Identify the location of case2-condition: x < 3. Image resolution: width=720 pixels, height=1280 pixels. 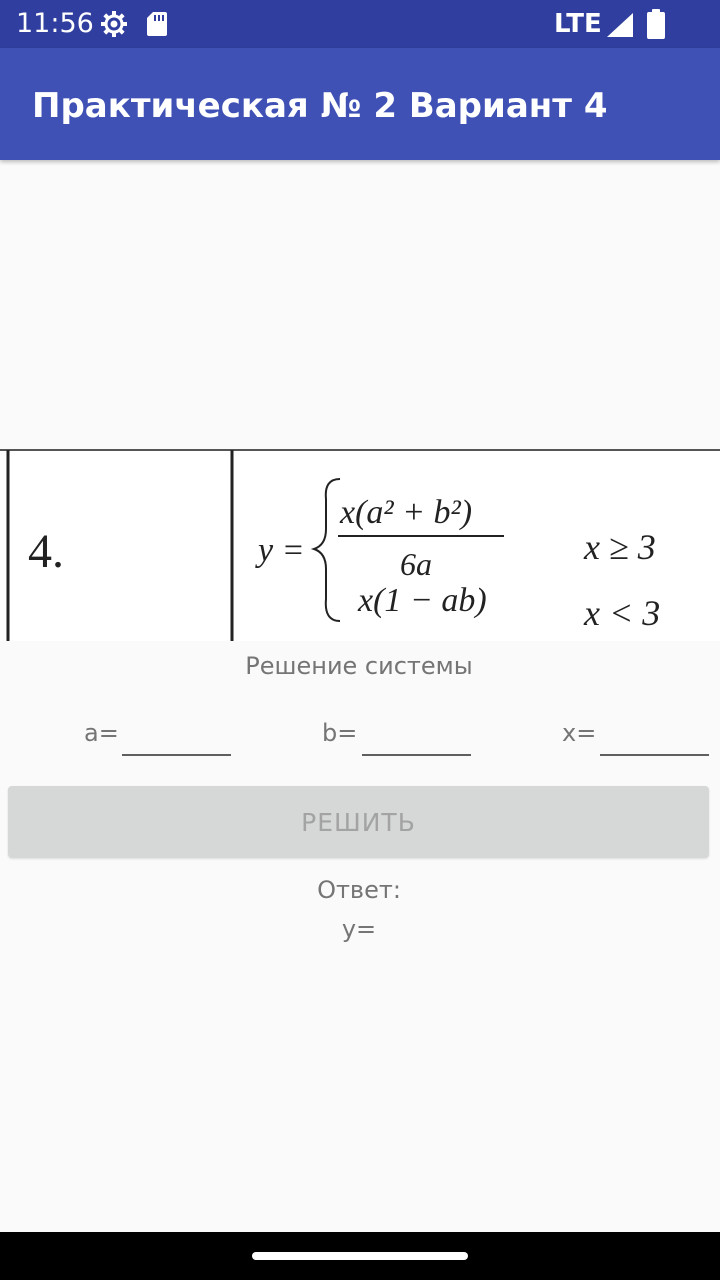
(621, 613).